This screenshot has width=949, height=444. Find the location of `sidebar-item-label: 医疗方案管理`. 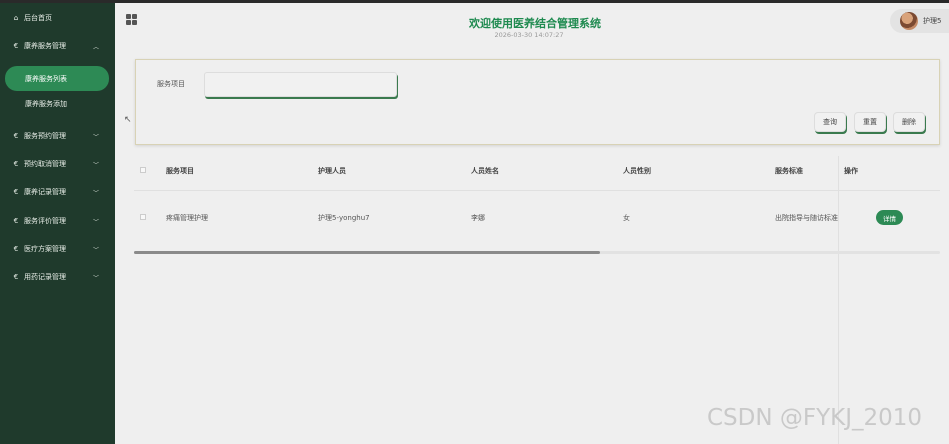

sidebar-item-label: 医疗方案管理 is located at coordinates (45, 249).